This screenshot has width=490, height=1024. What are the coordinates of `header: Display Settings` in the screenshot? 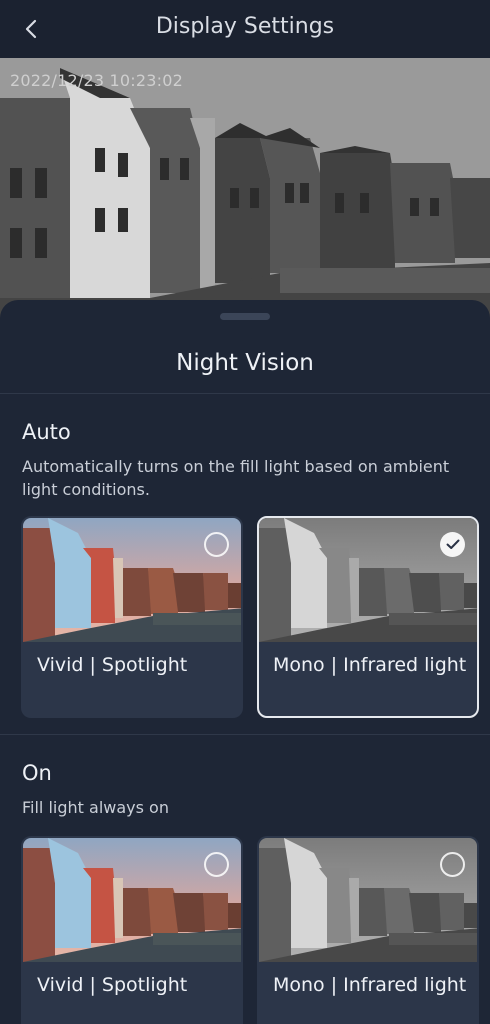 It's located at (245, 29).